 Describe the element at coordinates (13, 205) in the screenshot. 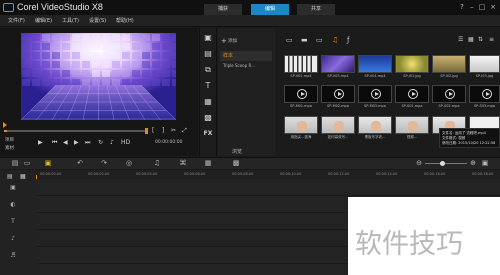

I see `overlay-track-icon: ◐` at that location.